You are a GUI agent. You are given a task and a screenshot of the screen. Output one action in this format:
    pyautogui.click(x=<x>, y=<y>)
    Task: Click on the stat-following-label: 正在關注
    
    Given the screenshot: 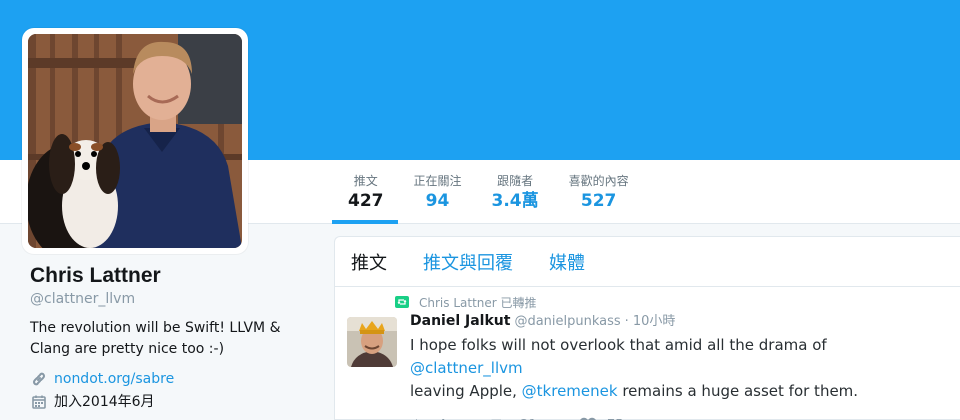 What is the action you would take?
    pyautogui.click(x=437, y=181)
    